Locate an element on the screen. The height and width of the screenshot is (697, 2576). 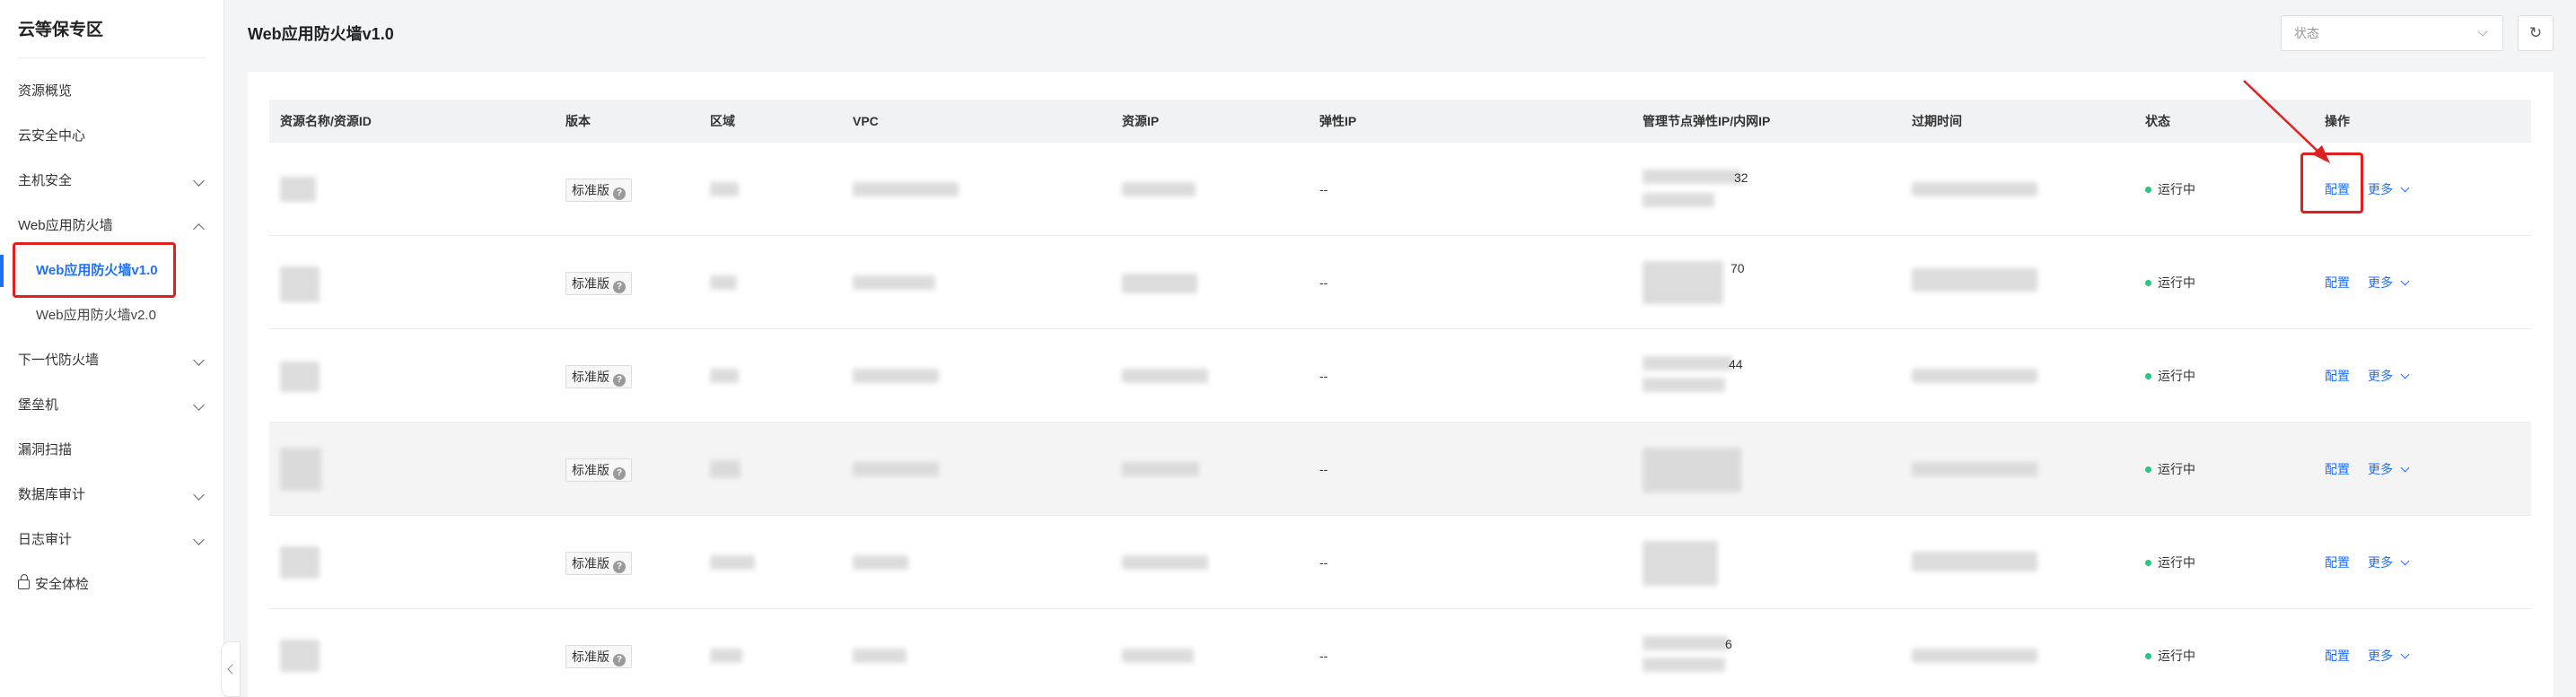
redacted-internal-ip is located at coordinates (1684, 665).